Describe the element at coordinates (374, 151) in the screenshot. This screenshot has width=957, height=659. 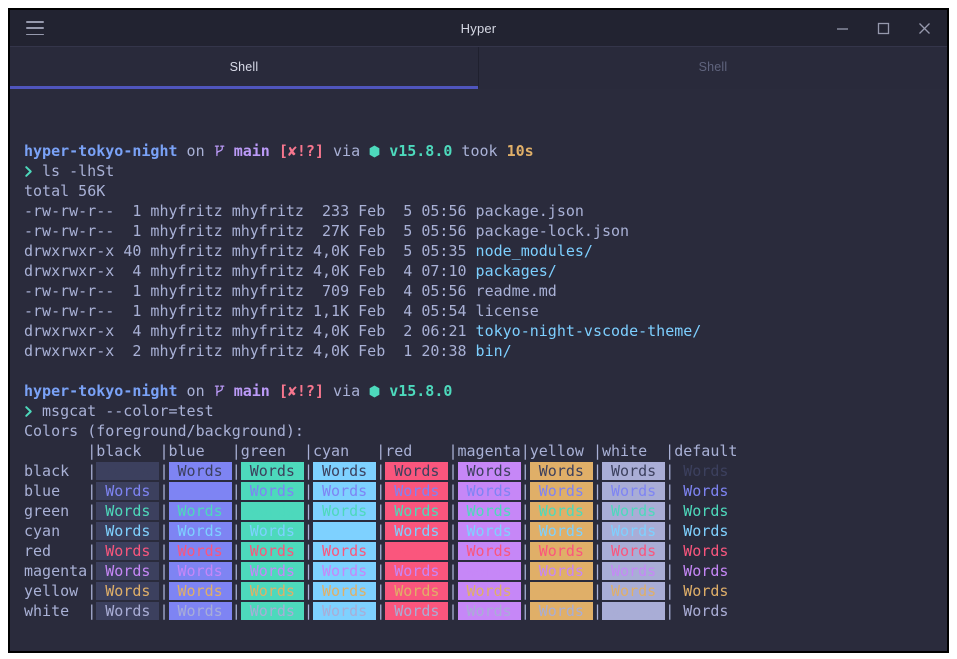
I see `node-icon` at that location.